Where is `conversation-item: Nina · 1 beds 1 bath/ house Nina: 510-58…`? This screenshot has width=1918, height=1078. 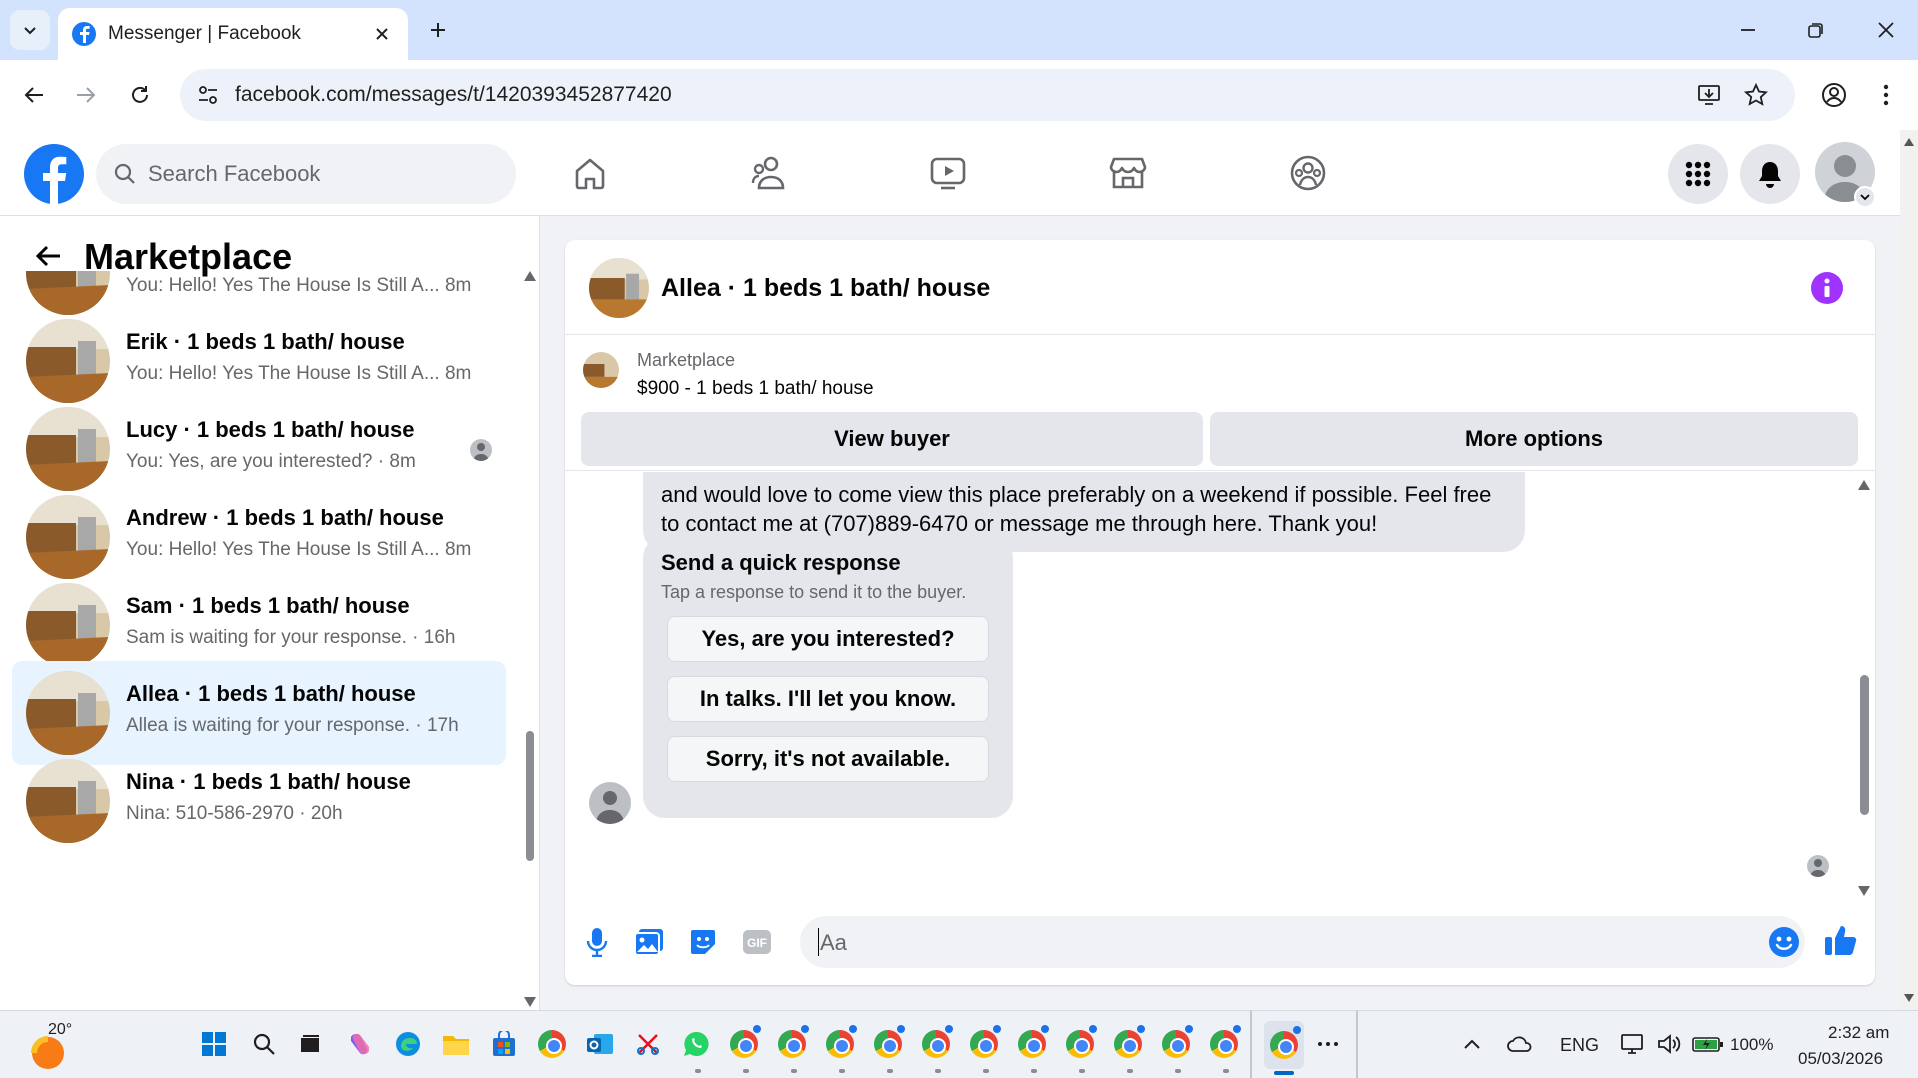 conversation-item: Nina · 1 beds 1 bath/ house Nina: 510-58… is located at coordinates (259, 801).